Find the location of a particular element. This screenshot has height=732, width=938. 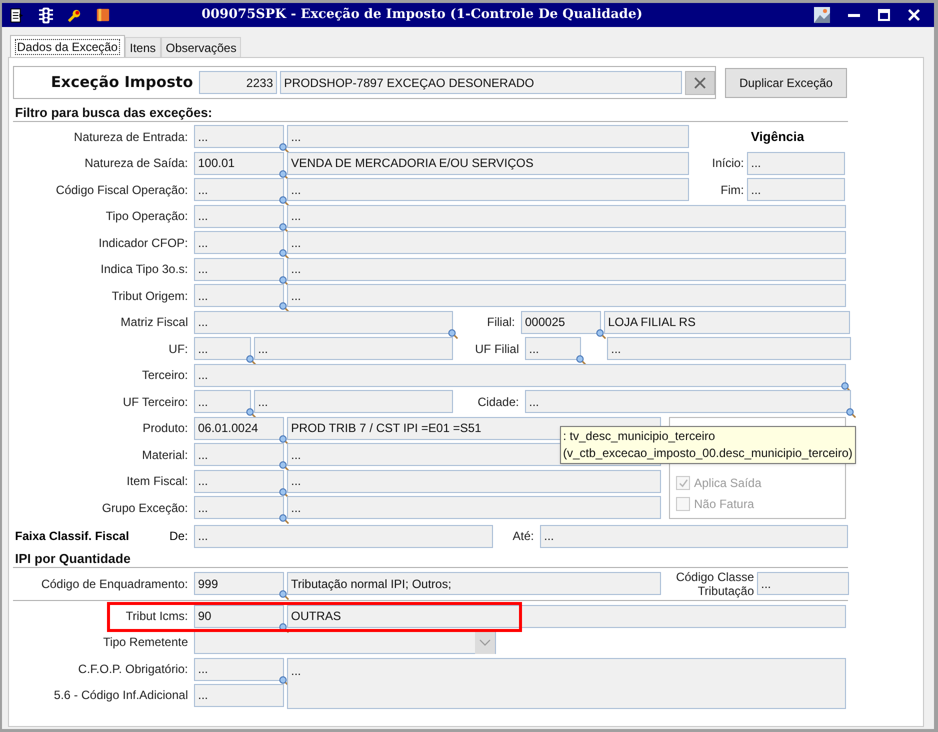

description-field: PRODSHOP-7897 EXCEÇAO DESONERADO is located at coordinates (481, 82).